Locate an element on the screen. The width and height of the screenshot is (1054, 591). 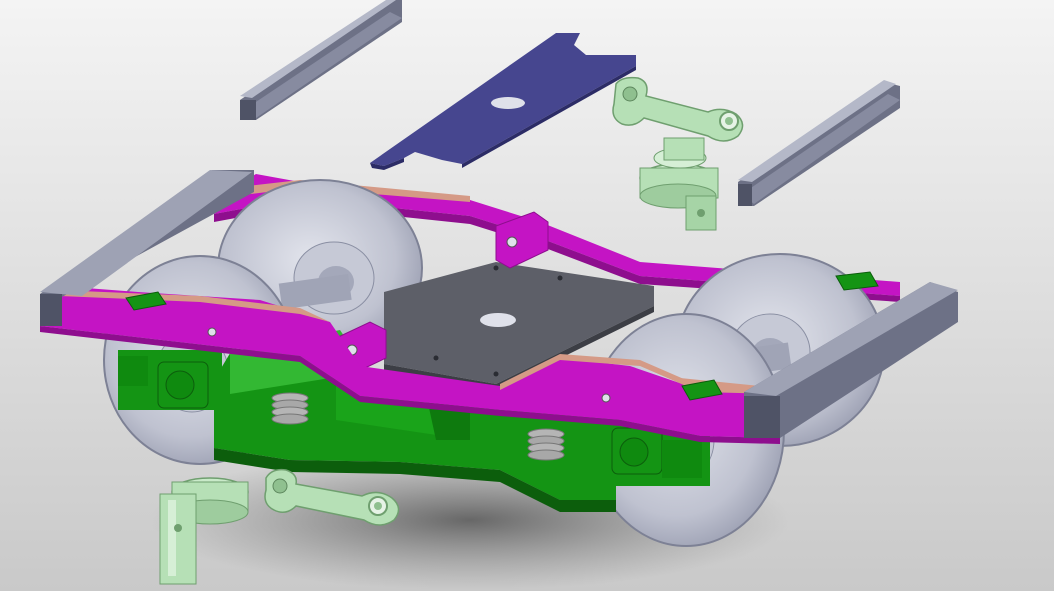
right-spring is located at coordinates (546, 444).